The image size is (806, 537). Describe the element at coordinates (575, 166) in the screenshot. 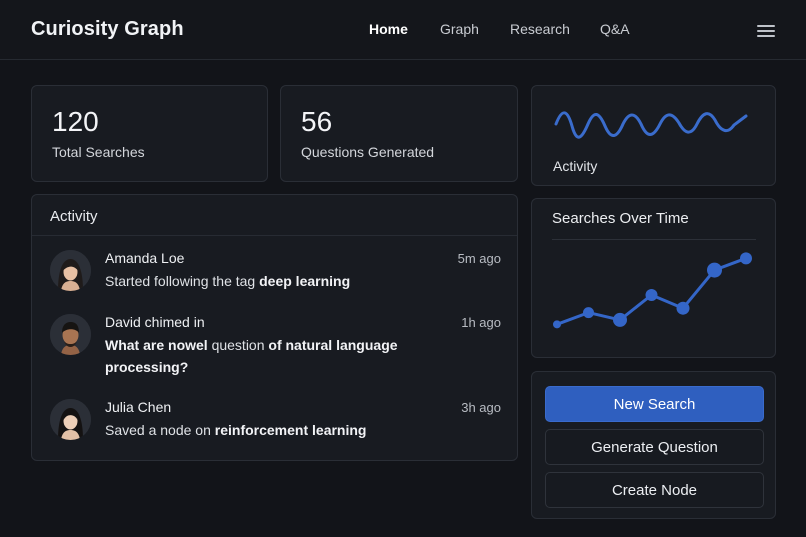

I see `activity-mini-label: Activity` at that location.